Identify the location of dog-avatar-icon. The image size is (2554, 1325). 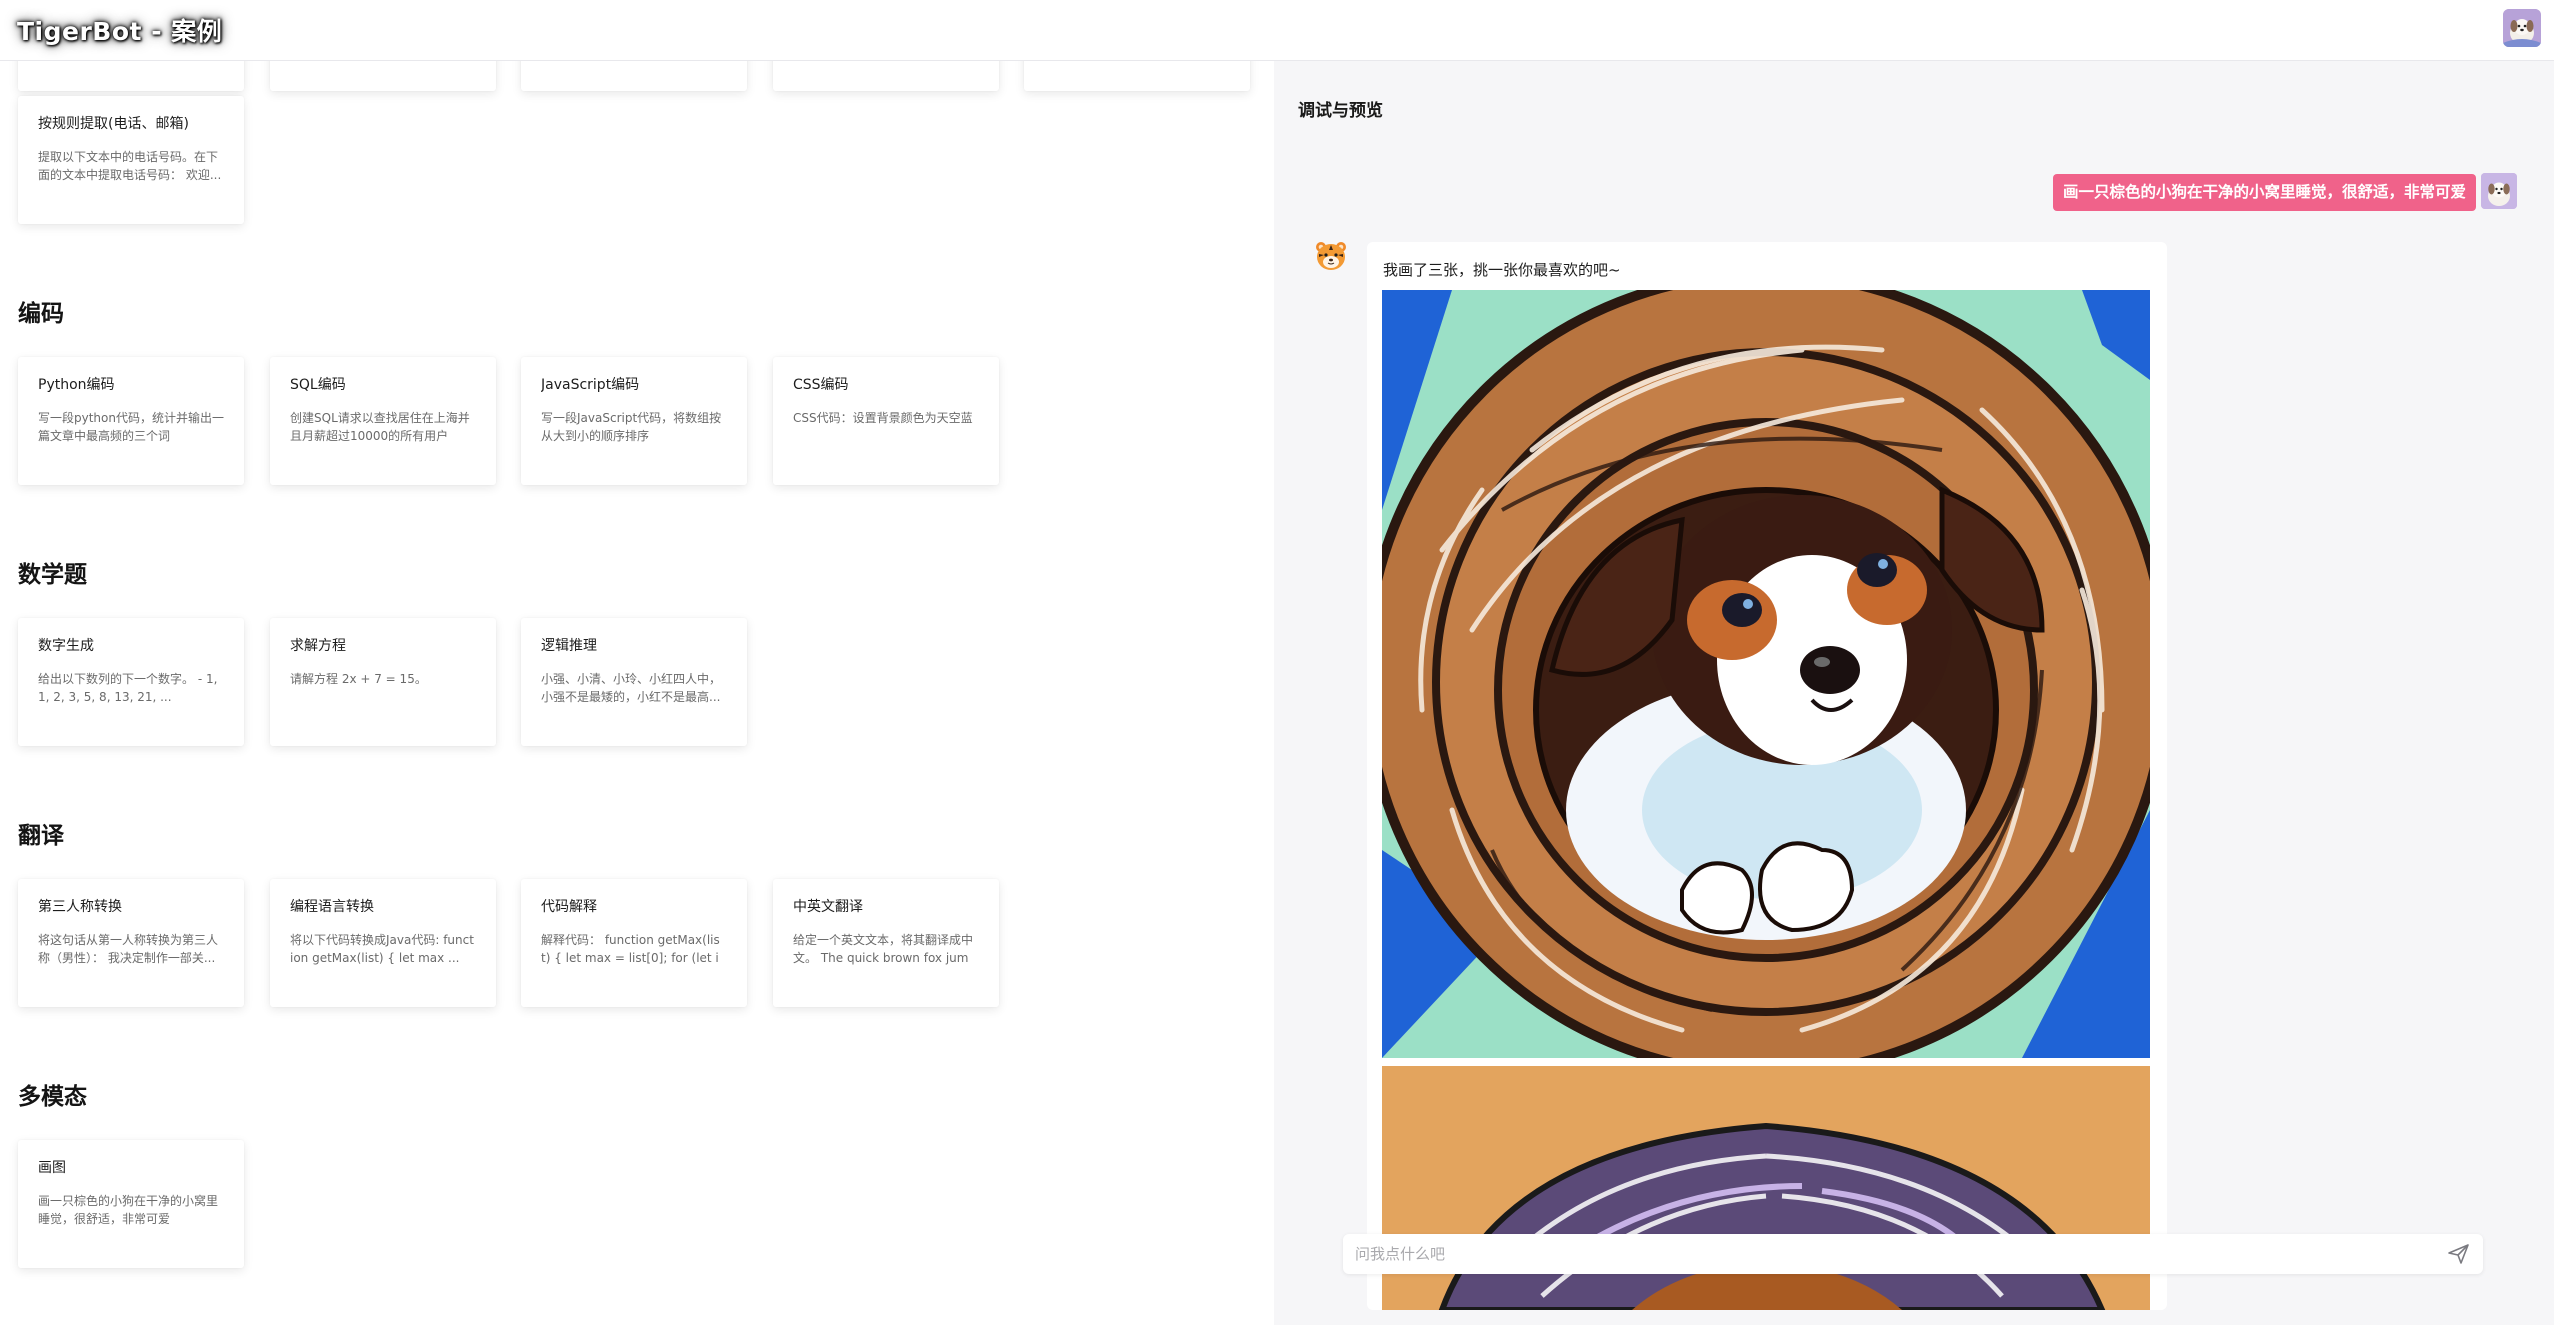
(2499, 191).